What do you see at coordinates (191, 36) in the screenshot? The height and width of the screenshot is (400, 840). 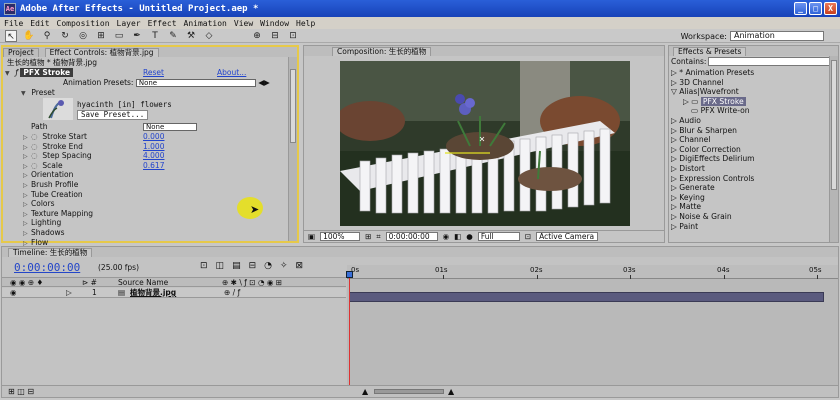 I see `clone-stamp-icon: ⚒` at bounding box center [191, 36].